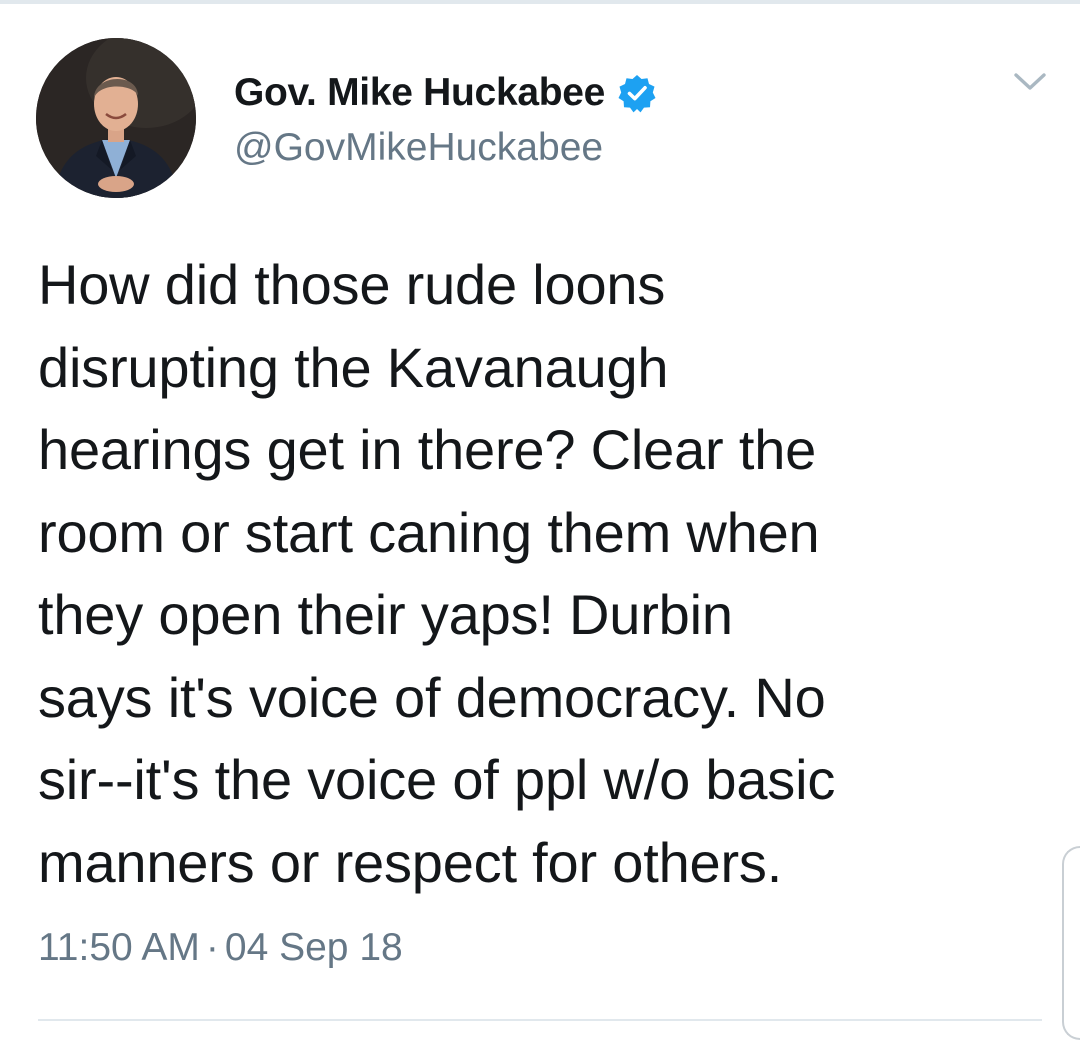 This screenshot has width=1080, height=1040. Describe the element at coordinates (220, 948) in the screenshot. I see `tweet-timestamp: 11:50 AM · 04 Sep 18` at that location.